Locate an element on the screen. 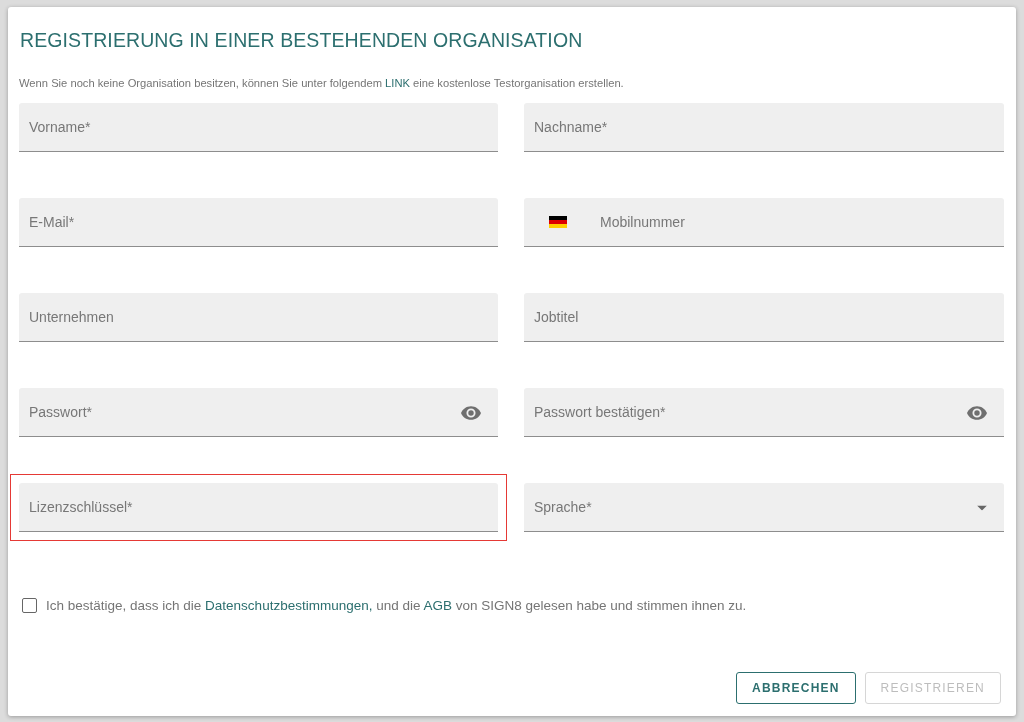 This screenshot has width=1024, height=722. dialog-title: REGISTRIERUNG IN EINER BESTEHENDEN ORGANISATION is located at coordinates (302, 40).